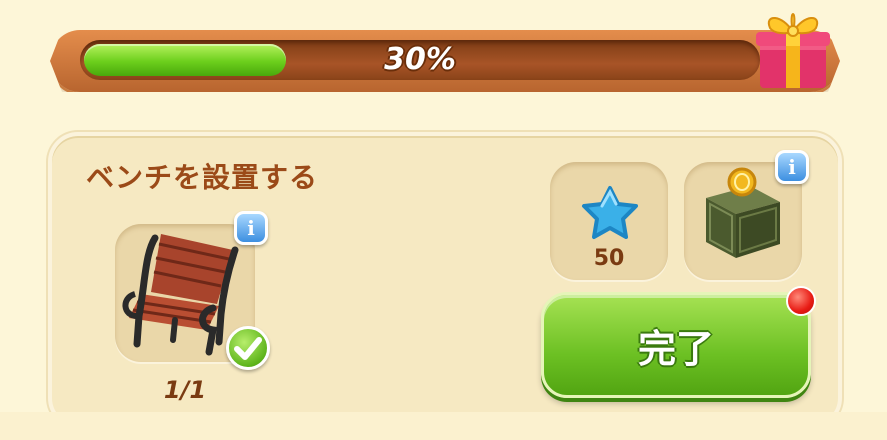 Image resolution: width=887 pixels, height=440 pixels. Describe the element at coordinates (675, 348) in the screenshot. I see `complete-button-label: 完了` at that location.